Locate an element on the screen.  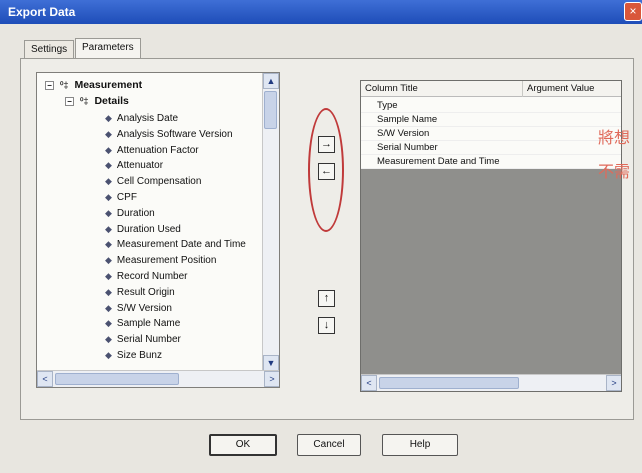
arrow-left-icon: ← is located at coordinates (326, 171).